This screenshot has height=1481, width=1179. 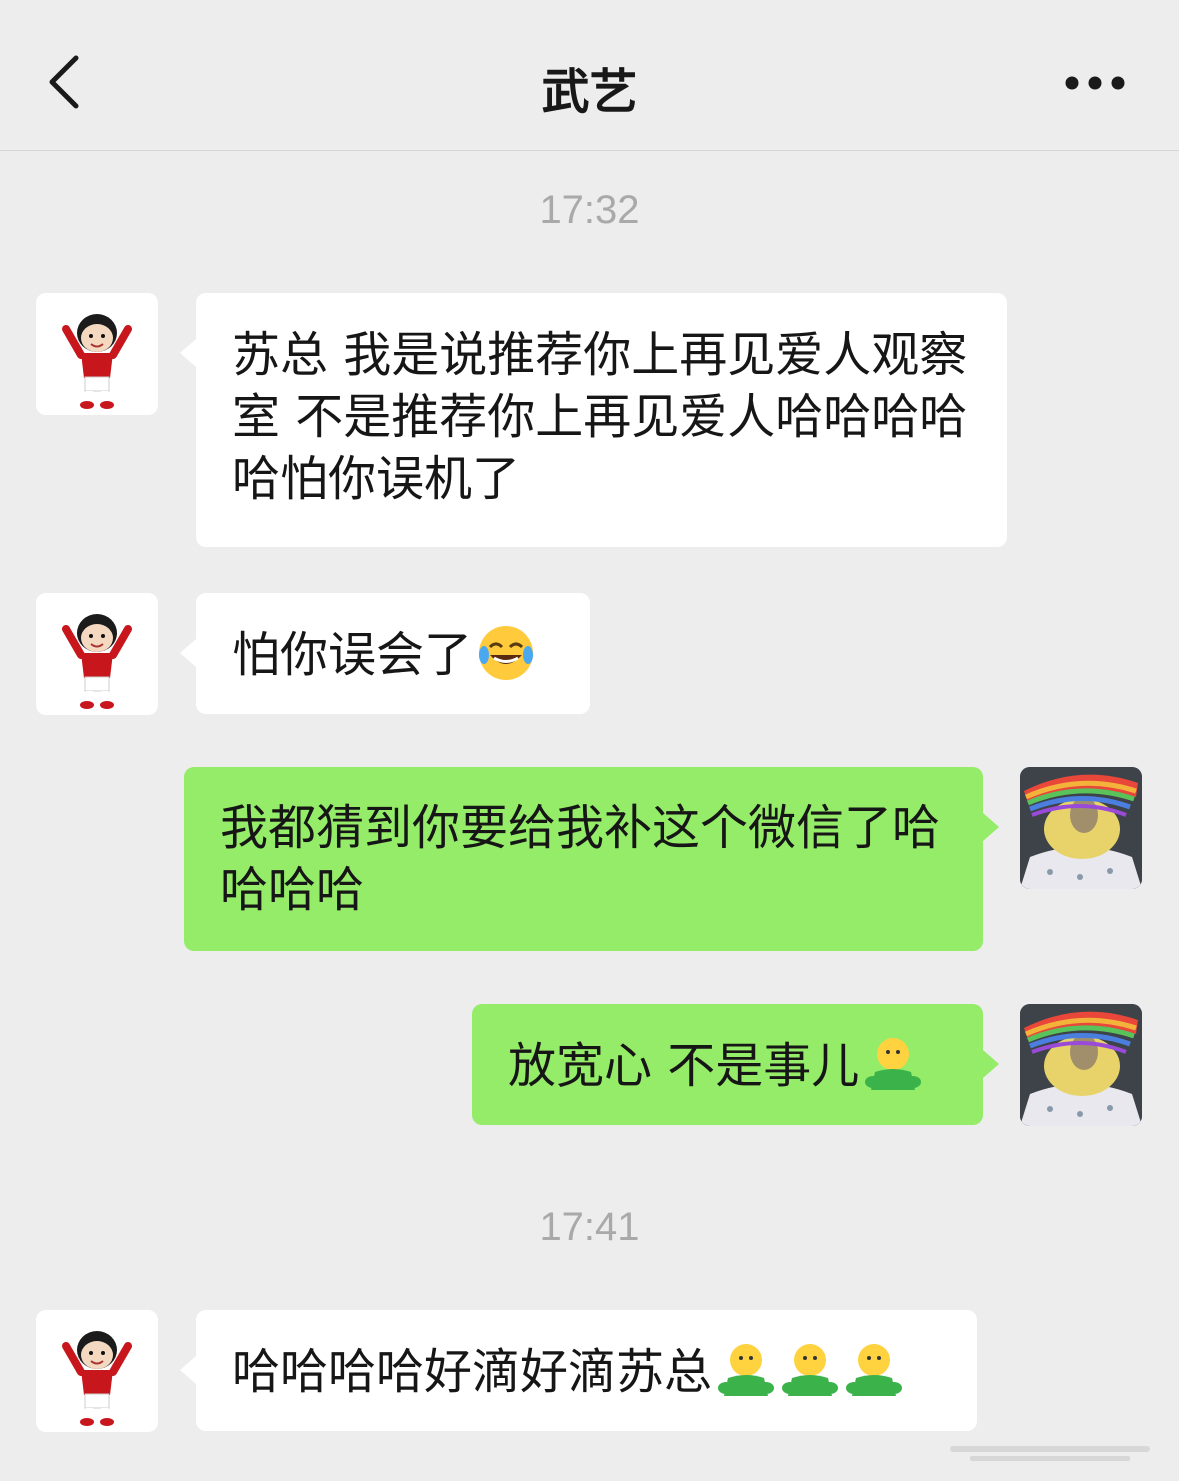 I want to click on chat-title: 武艺, so click(x=589, y=92).